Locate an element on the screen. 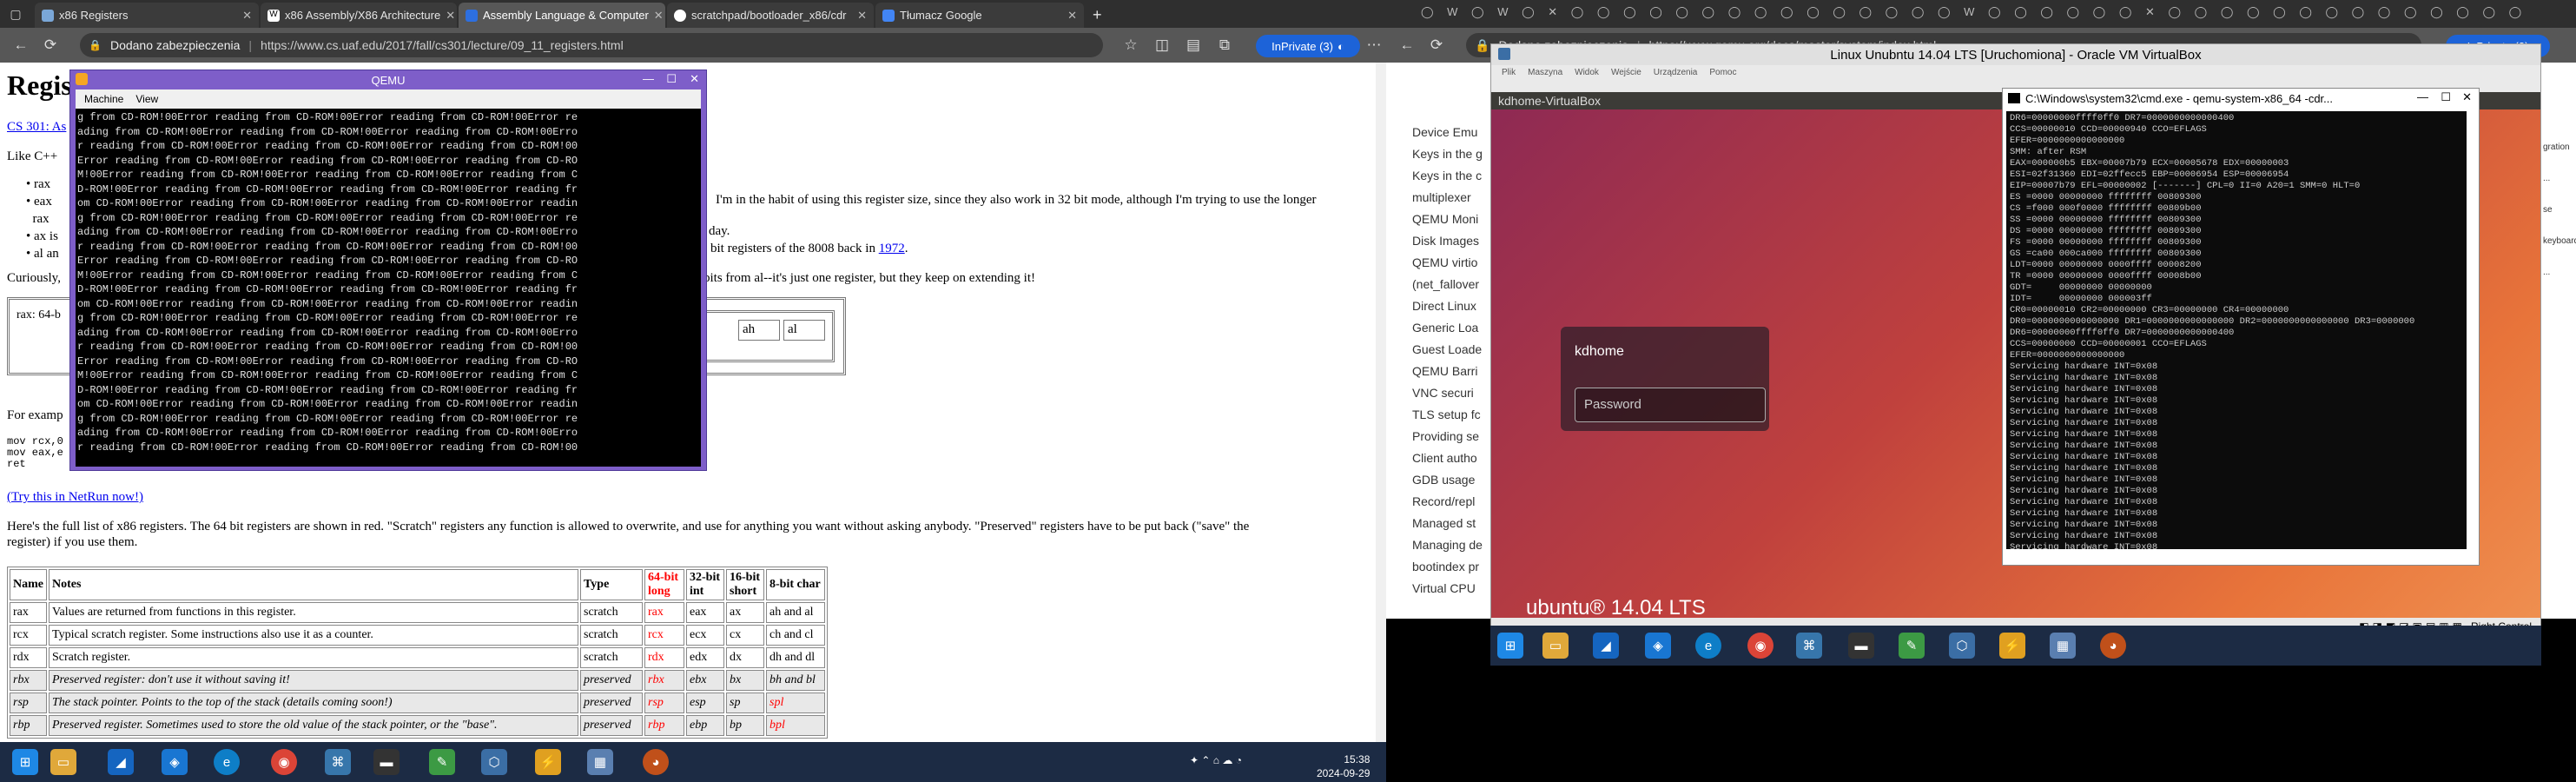  tab-x86-registers: x86 Registers ✕ is located at coordinates (147, 15).